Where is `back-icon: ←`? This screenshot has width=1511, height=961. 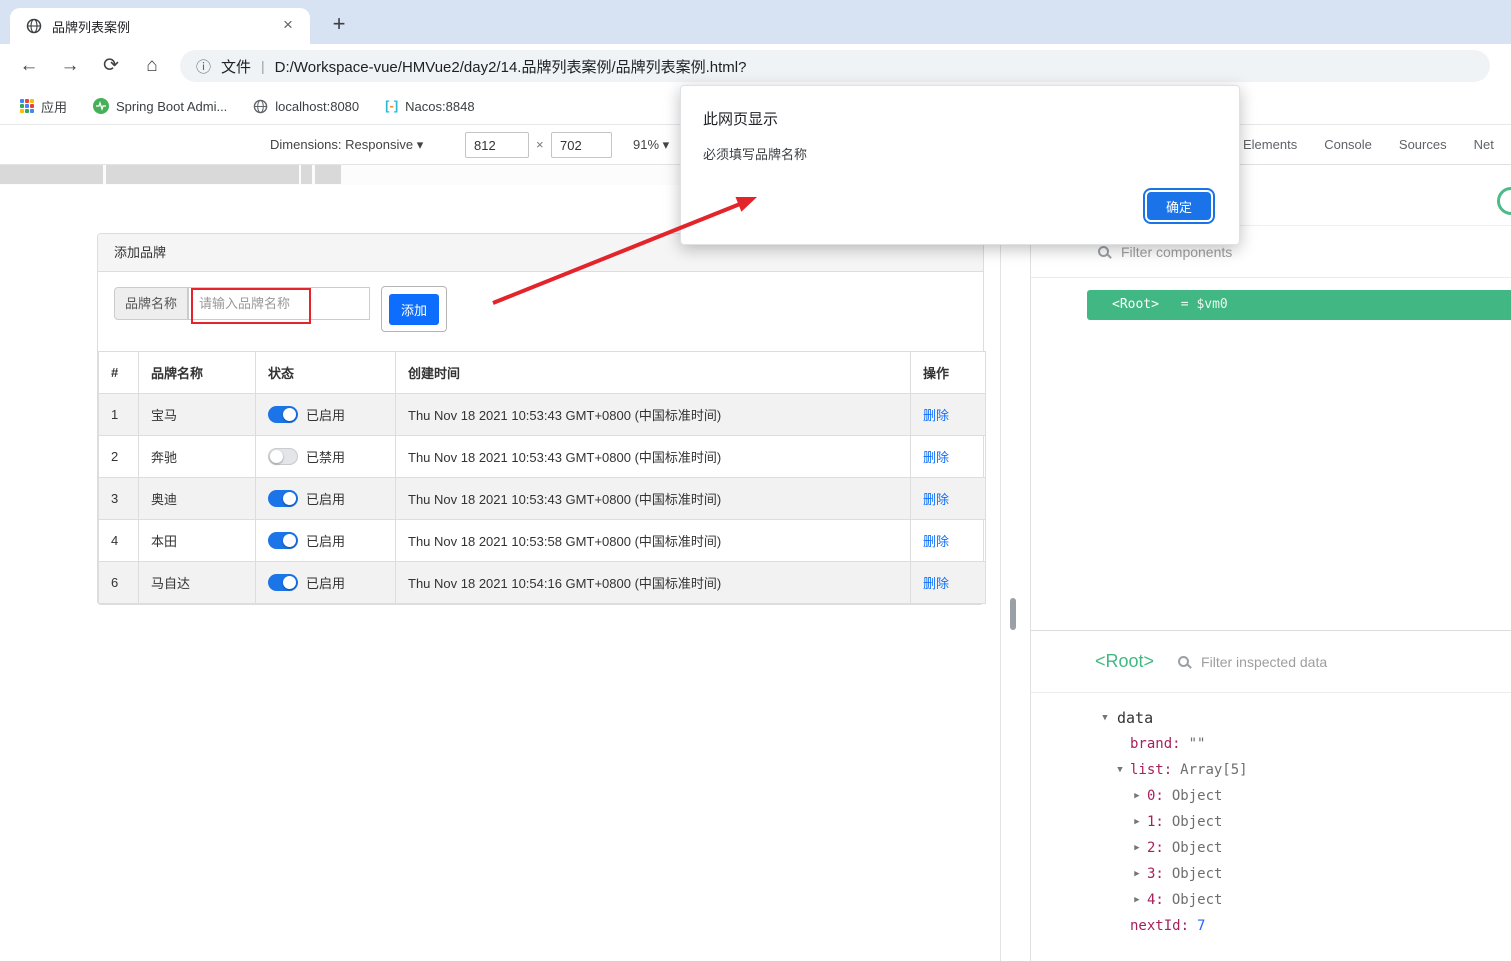 back-icon: ← is located at coordinates (29, 66).